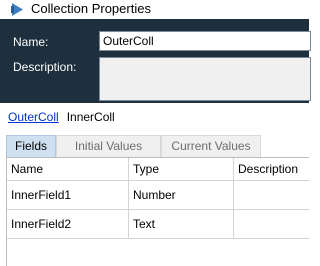  Describe the element at coordinates (61, 117) in the screenshot. I see `breadcrumb: OuterColl InnerColl` at that location.